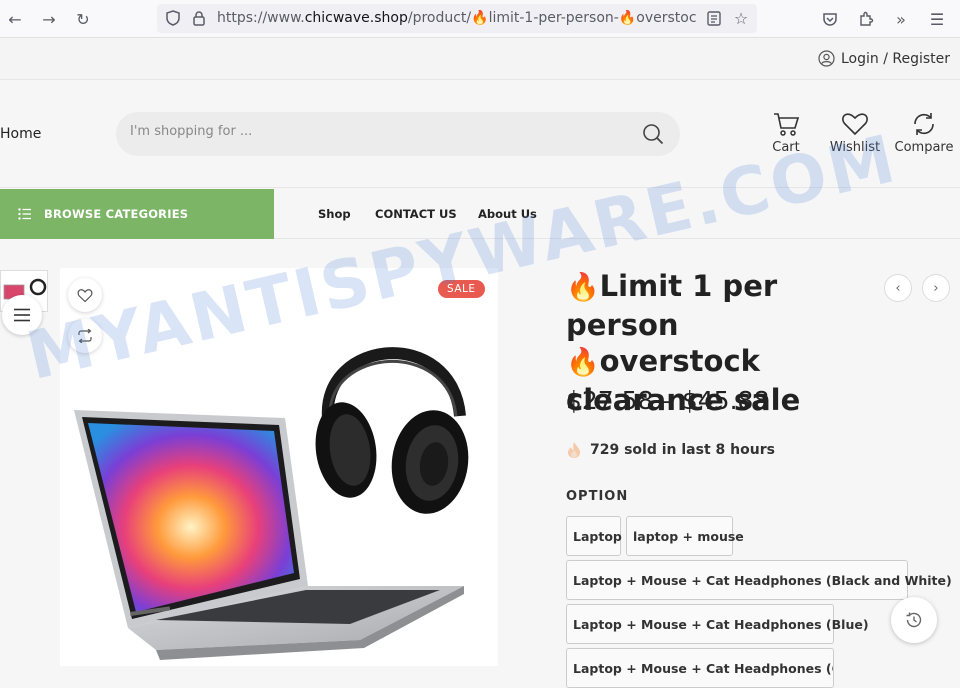  Describe the element at coordinates (668, 400) in the screenshot. I see `product-price: $27.58 – $45.88` at that location.